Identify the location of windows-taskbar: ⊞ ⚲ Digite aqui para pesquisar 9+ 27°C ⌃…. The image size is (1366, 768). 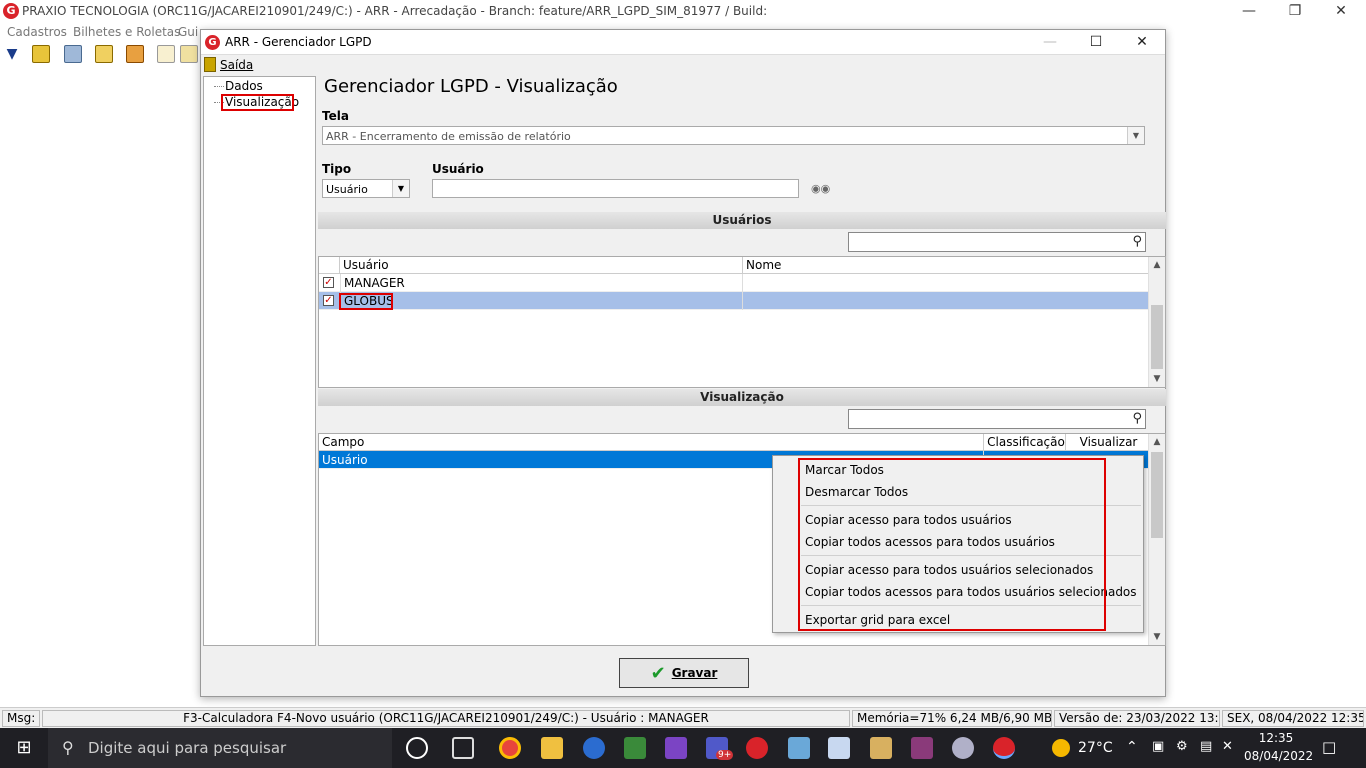
(683, 748).